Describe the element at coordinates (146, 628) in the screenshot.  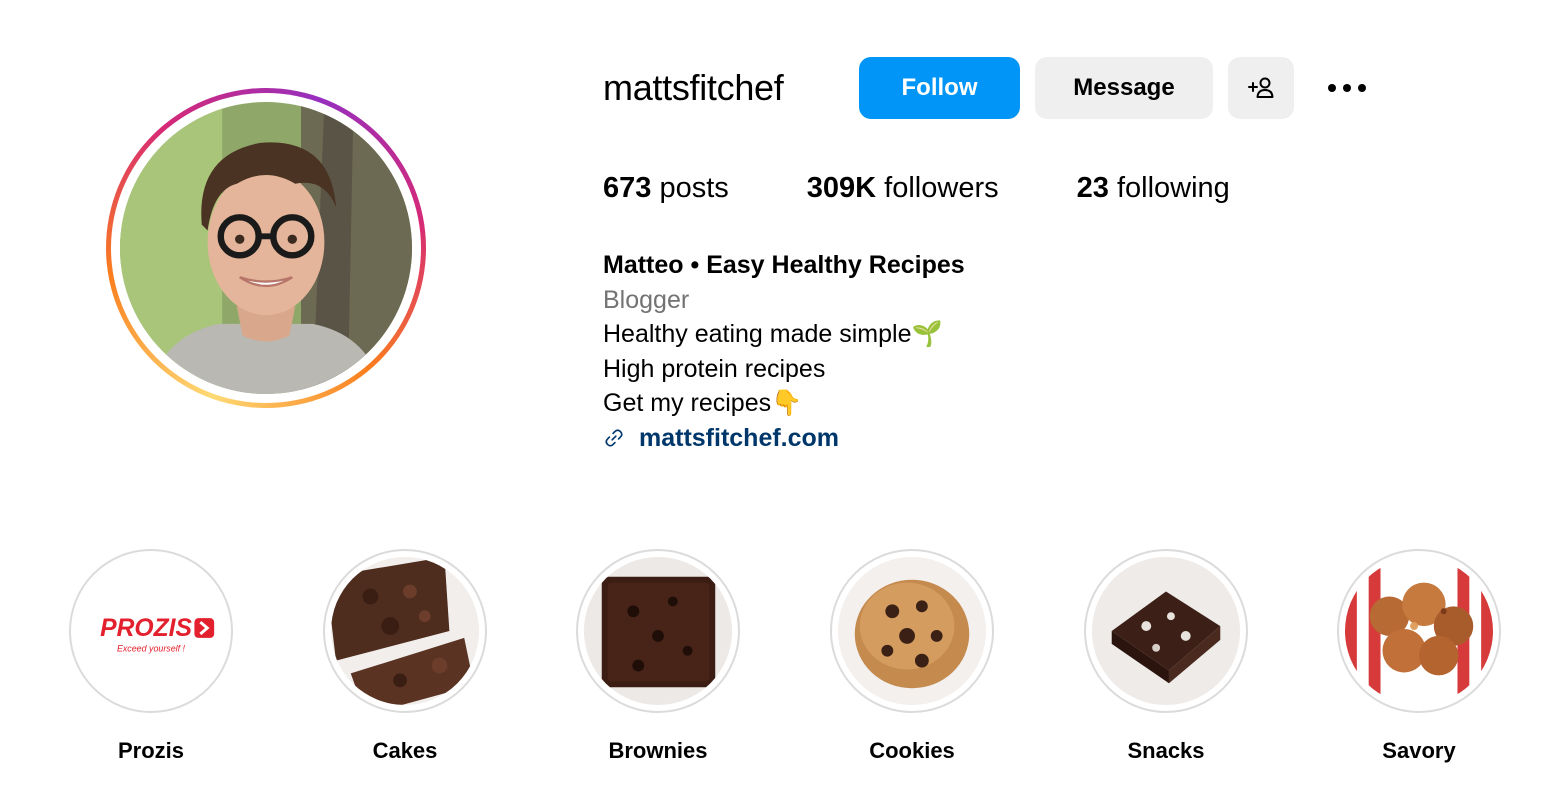
I see `prozis-logo-text: PROZIS` at that location.